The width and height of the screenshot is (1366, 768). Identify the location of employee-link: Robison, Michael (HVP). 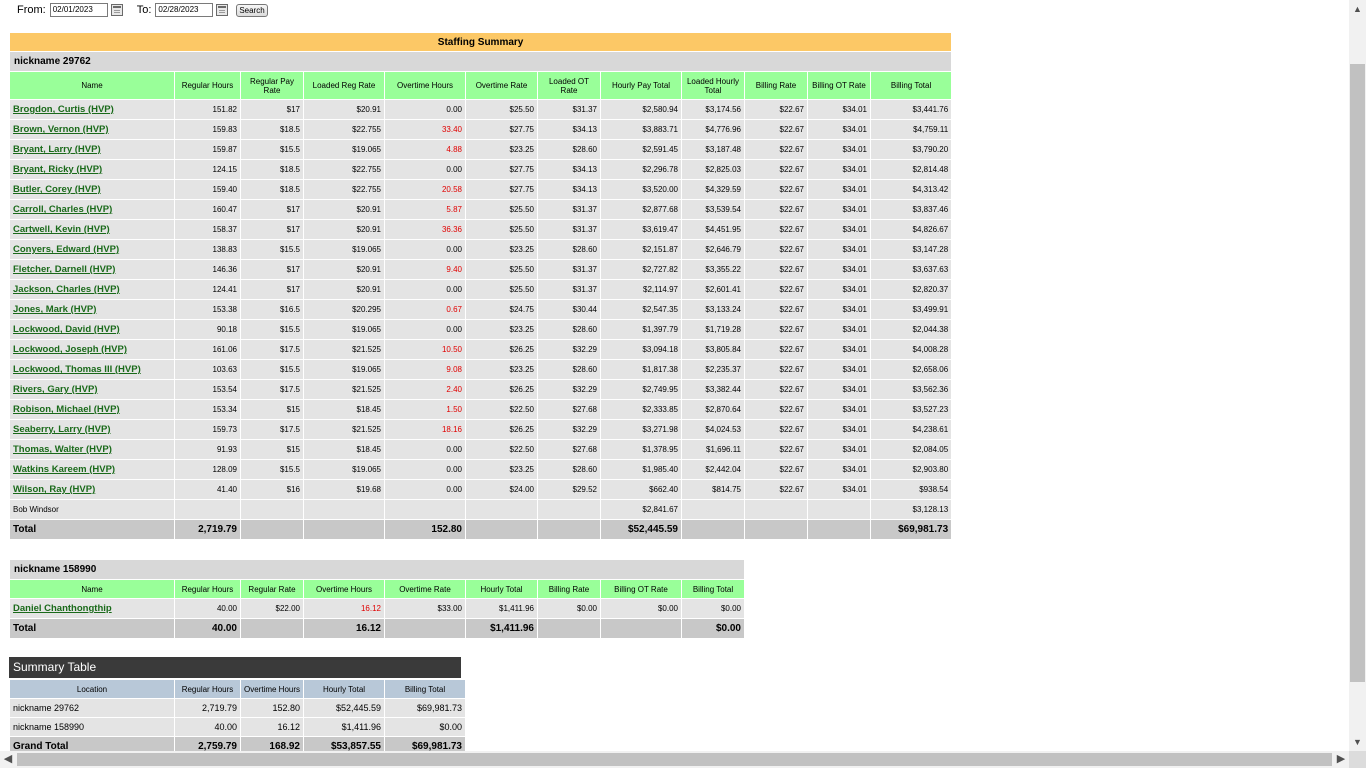
(66, 409).